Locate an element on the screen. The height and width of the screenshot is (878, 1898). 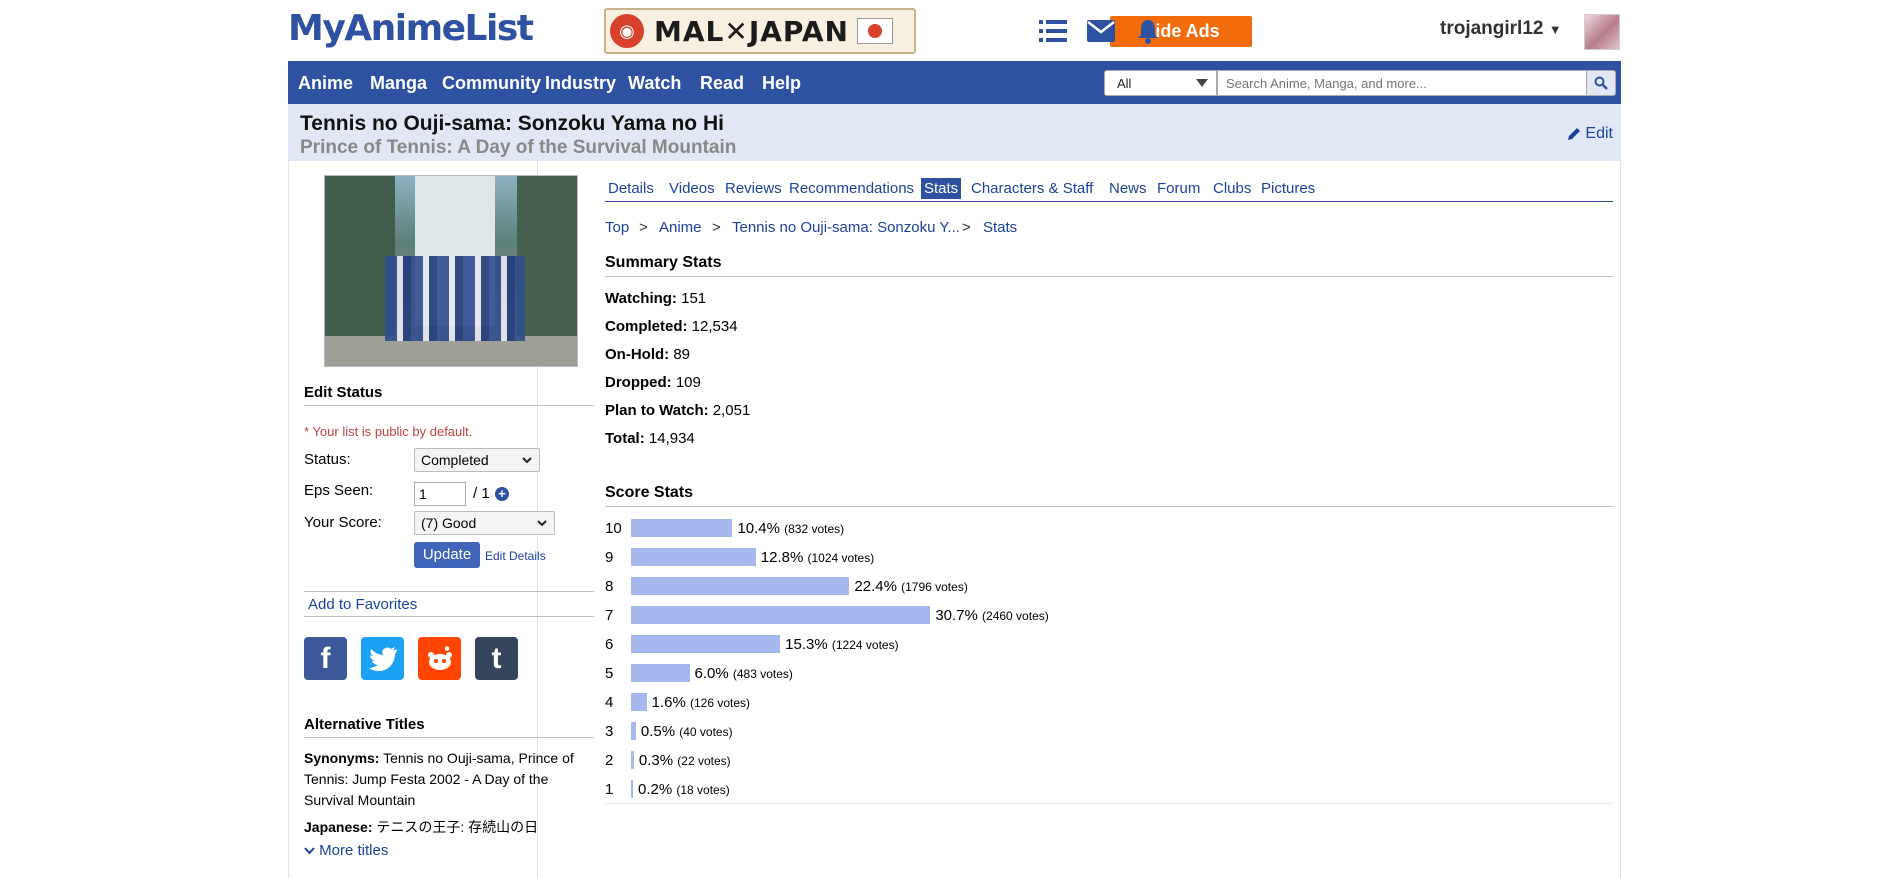
tumblr-share-icon: t is located at coordinates (496, 658).